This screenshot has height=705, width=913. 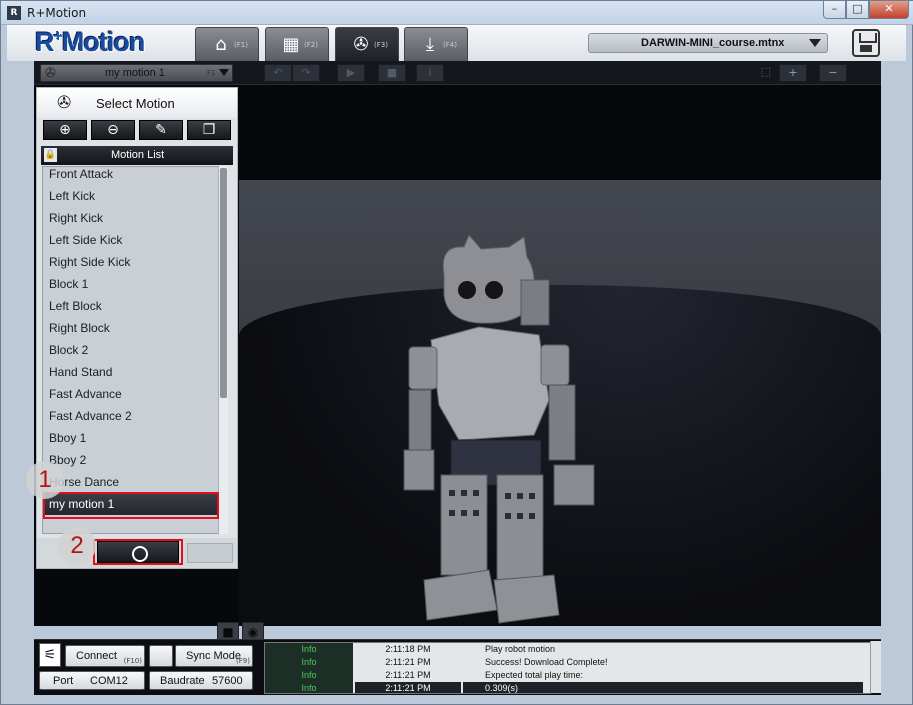 What do you see at coordinates (14, 13) in the screenshot?
I see `app-icon: R` at bounding box center [14, 13].